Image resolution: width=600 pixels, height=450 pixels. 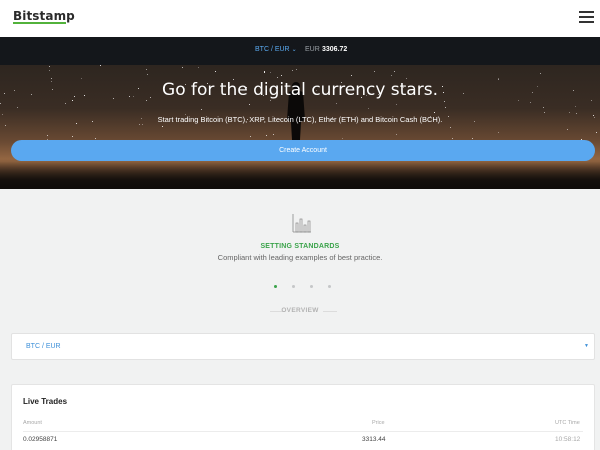 I want to click on column-header-amount: Amount, so click(x=32, y=423).